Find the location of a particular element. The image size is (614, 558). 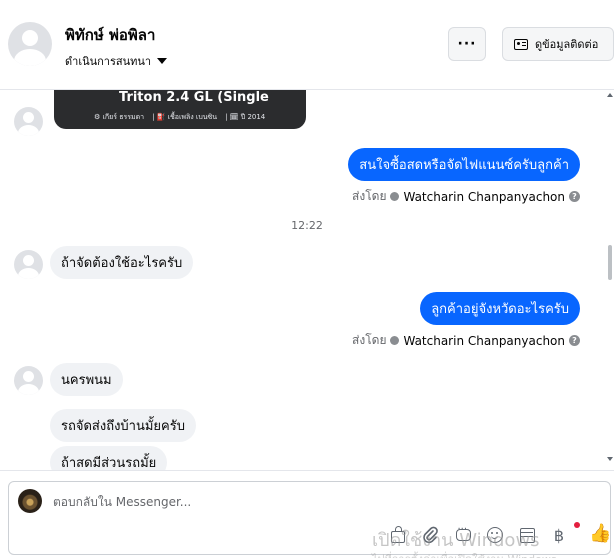

product-title: Triton 2.4 GL (Single is located at coordinates (194, 97).